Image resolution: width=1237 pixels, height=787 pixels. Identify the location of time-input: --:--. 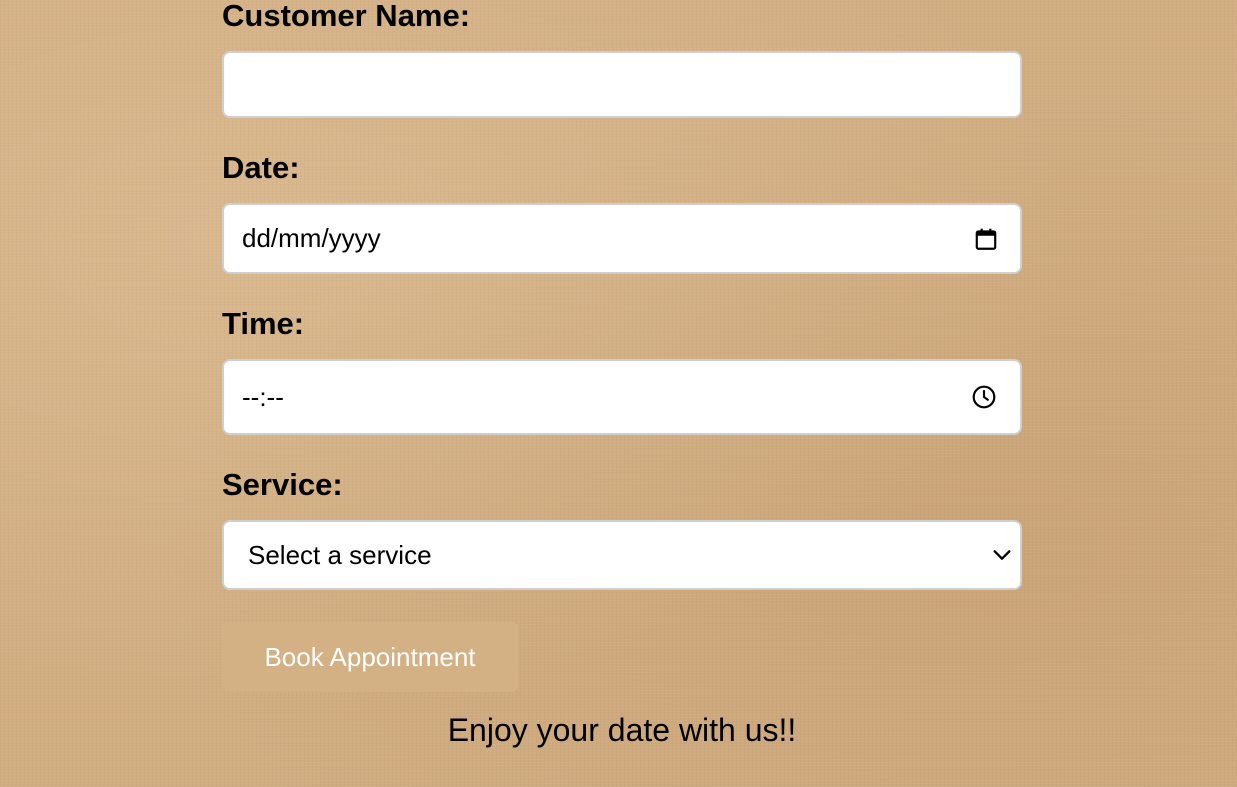
(622, 397).